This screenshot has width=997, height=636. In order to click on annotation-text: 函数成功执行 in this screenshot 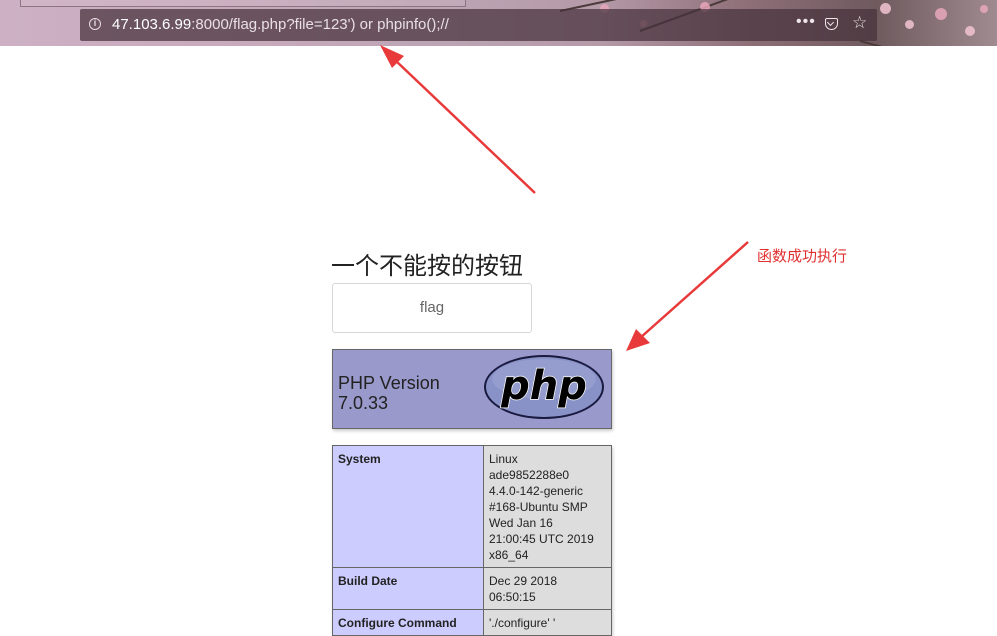, I will do `click(802, 256)`.